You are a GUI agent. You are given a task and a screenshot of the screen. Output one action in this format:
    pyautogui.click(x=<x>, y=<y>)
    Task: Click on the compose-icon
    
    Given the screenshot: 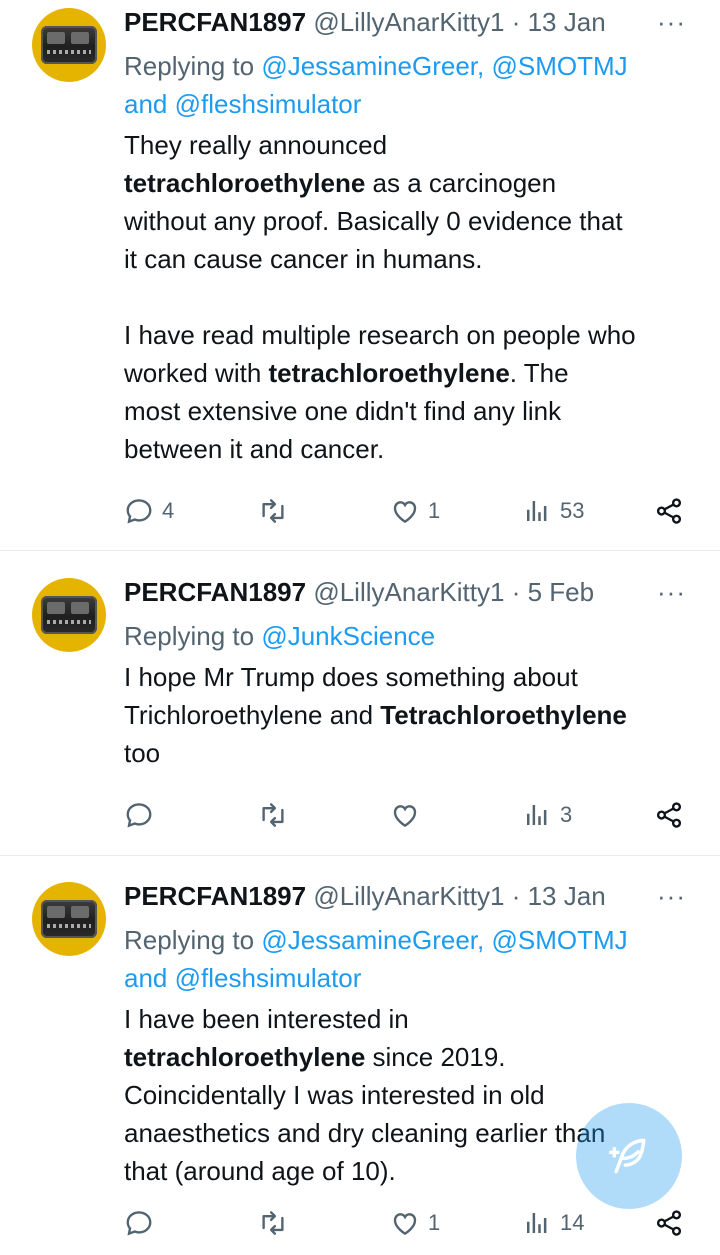 What is the action you would take?
    pyautogui.click(x=627, y=1156)
    